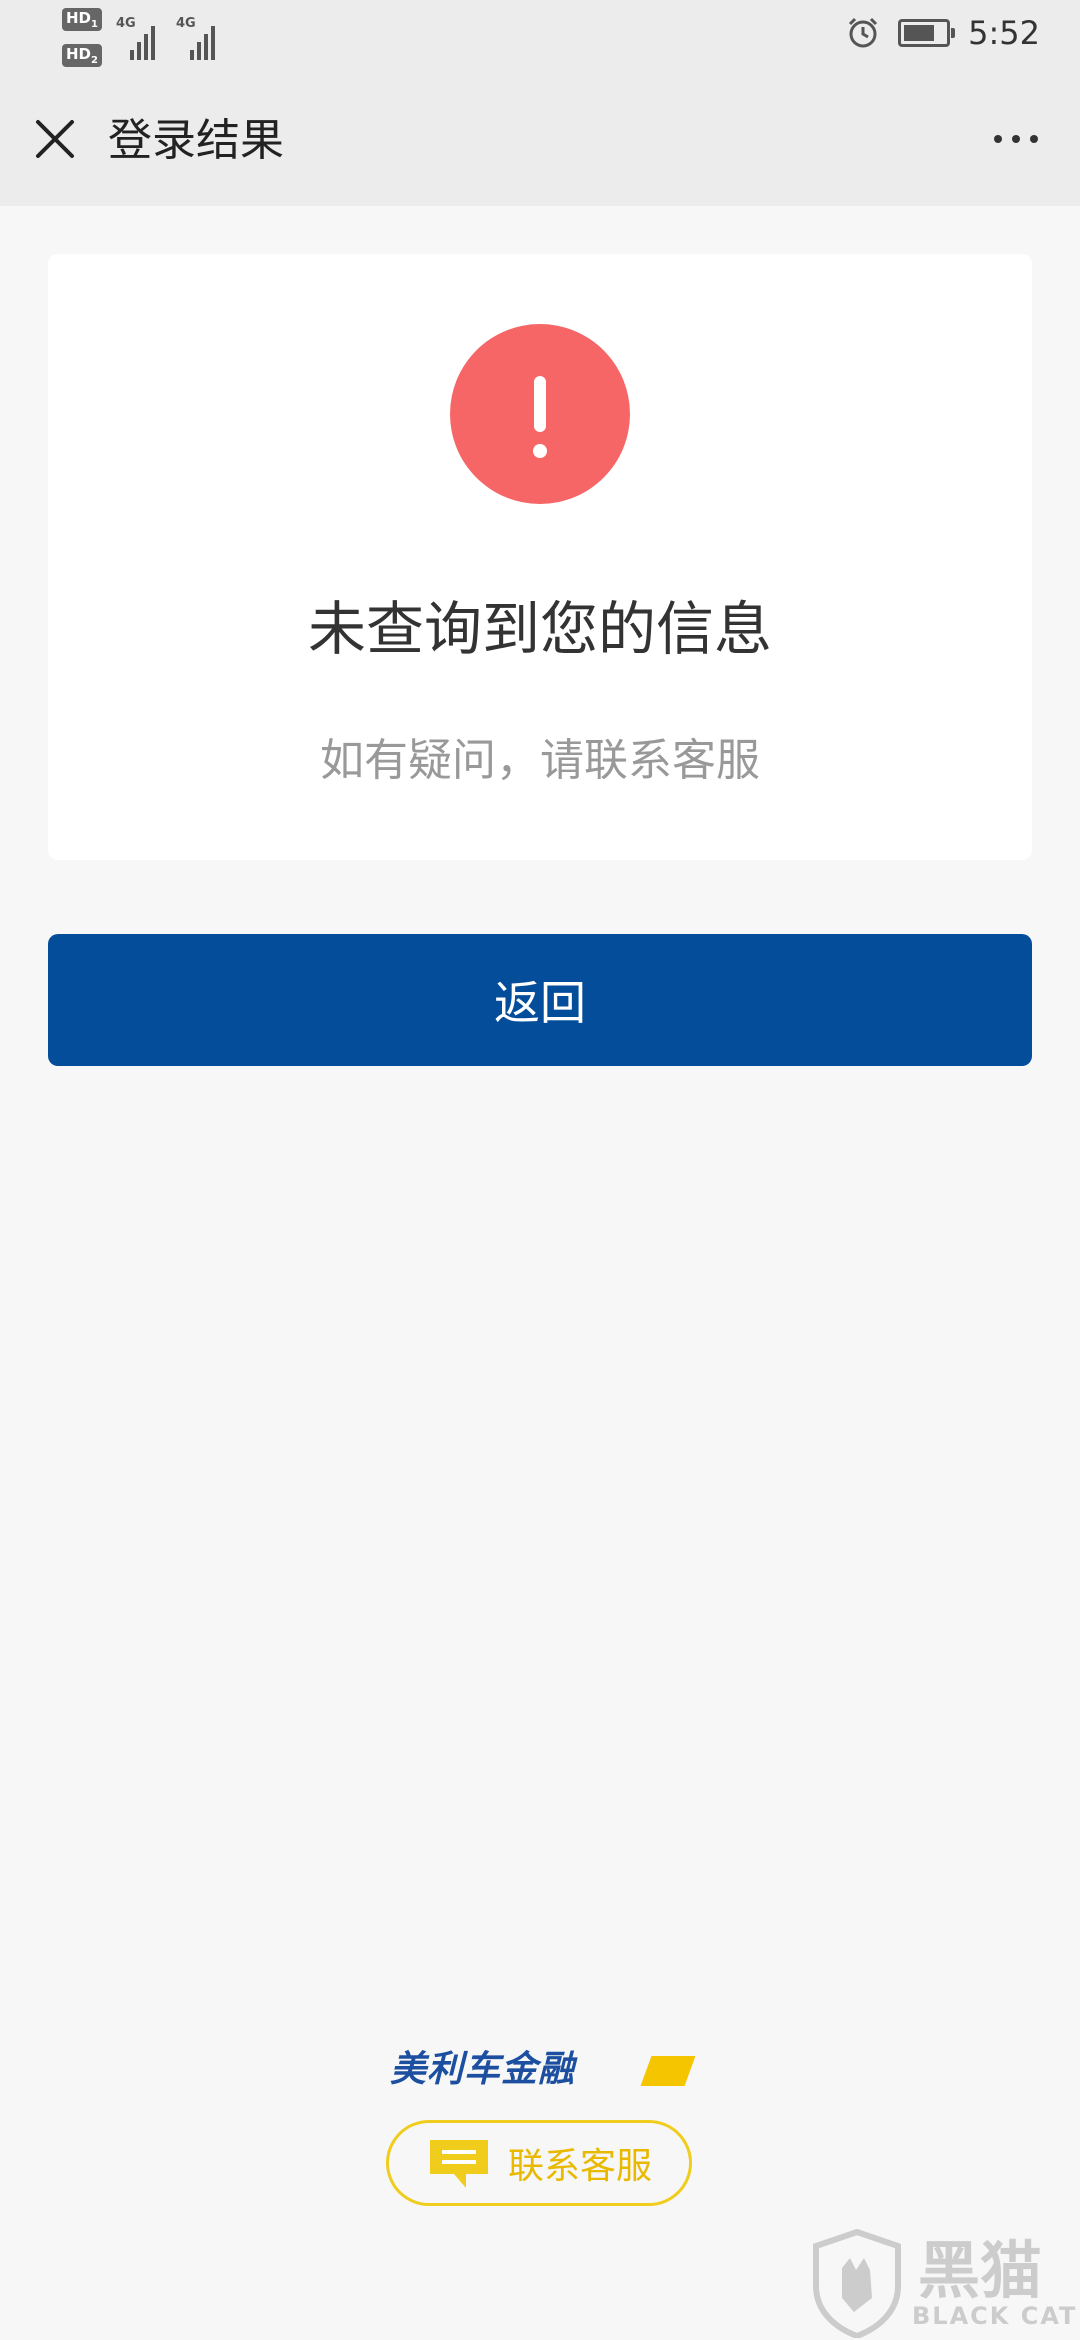 The height and width of the screenshot is (2340, 1080). What do you see at coordinates (540, 760) in the screenshot?
I see `result-subtitle: 如有疑问，请联系客服` at bounding box center [540, 760].